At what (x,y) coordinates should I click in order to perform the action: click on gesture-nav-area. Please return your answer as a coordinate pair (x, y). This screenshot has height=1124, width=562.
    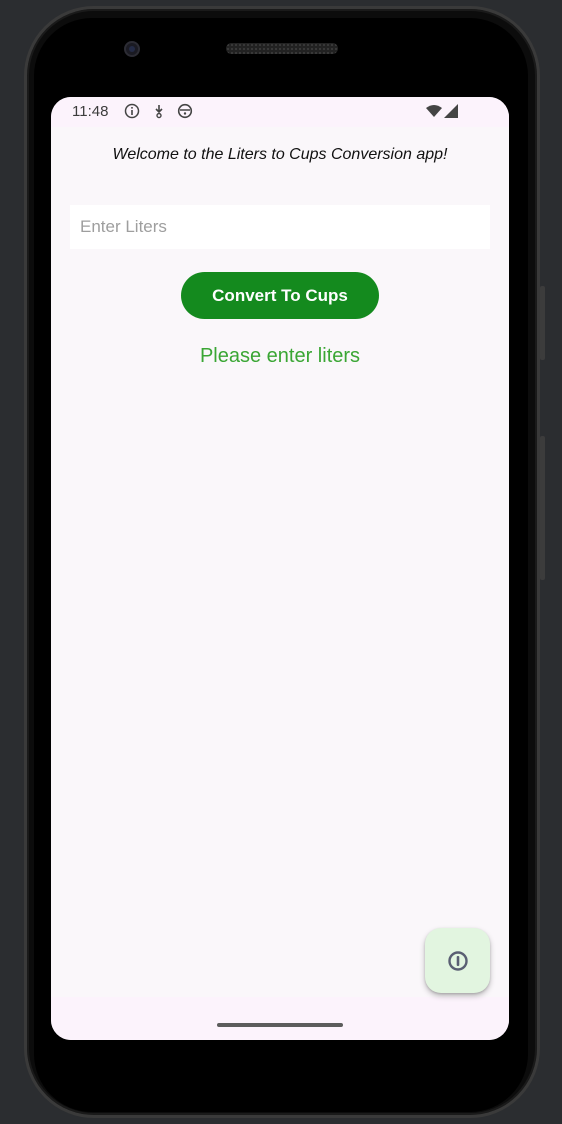
    Looking at the image, I should click on (280, 1018).